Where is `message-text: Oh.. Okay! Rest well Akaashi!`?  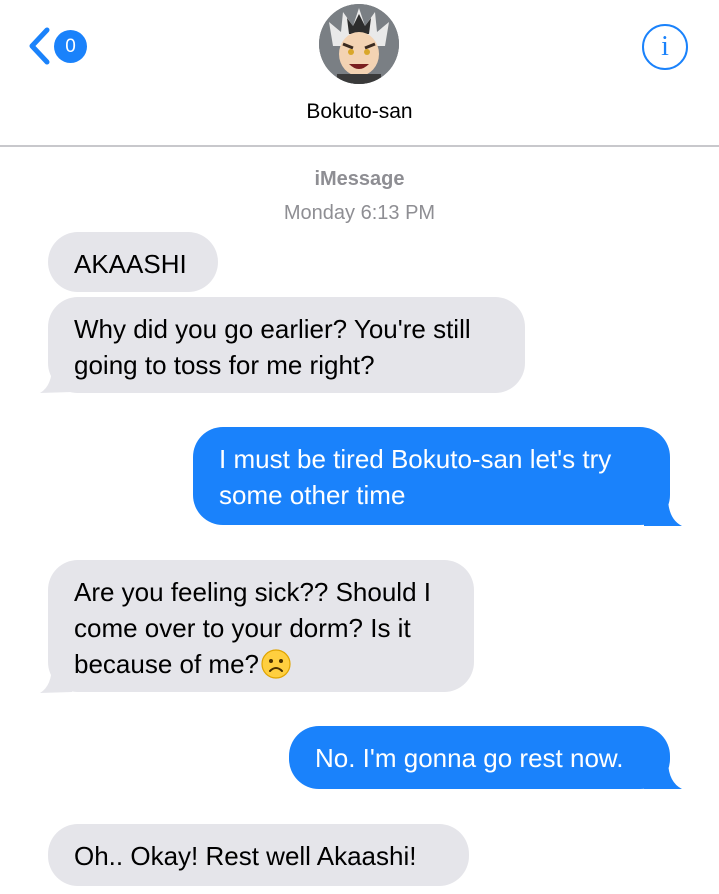
message-text: Oh.. Okay! Rest well Akaashi! is located at coordinates (245, 856).